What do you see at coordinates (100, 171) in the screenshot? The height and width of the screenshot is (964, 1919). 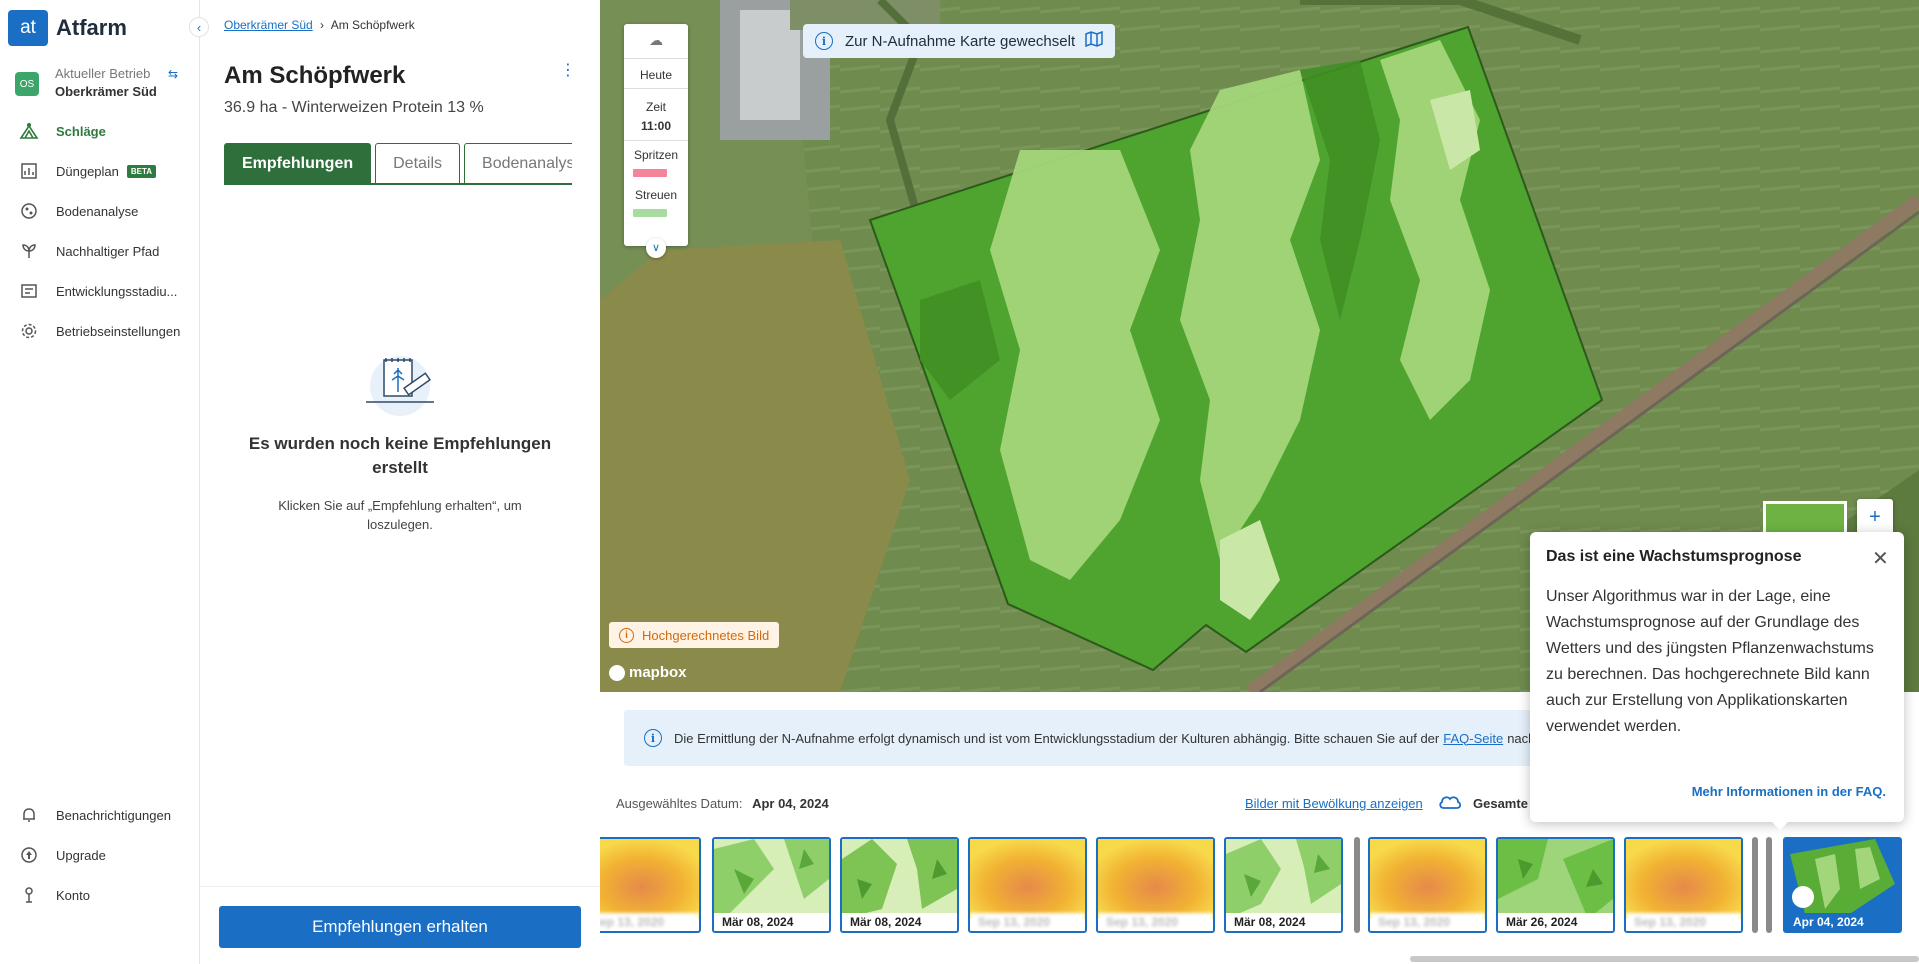 I see `sidebar-item-duengeplan: Düngeplan BETA` at bounding box center [100, 171].